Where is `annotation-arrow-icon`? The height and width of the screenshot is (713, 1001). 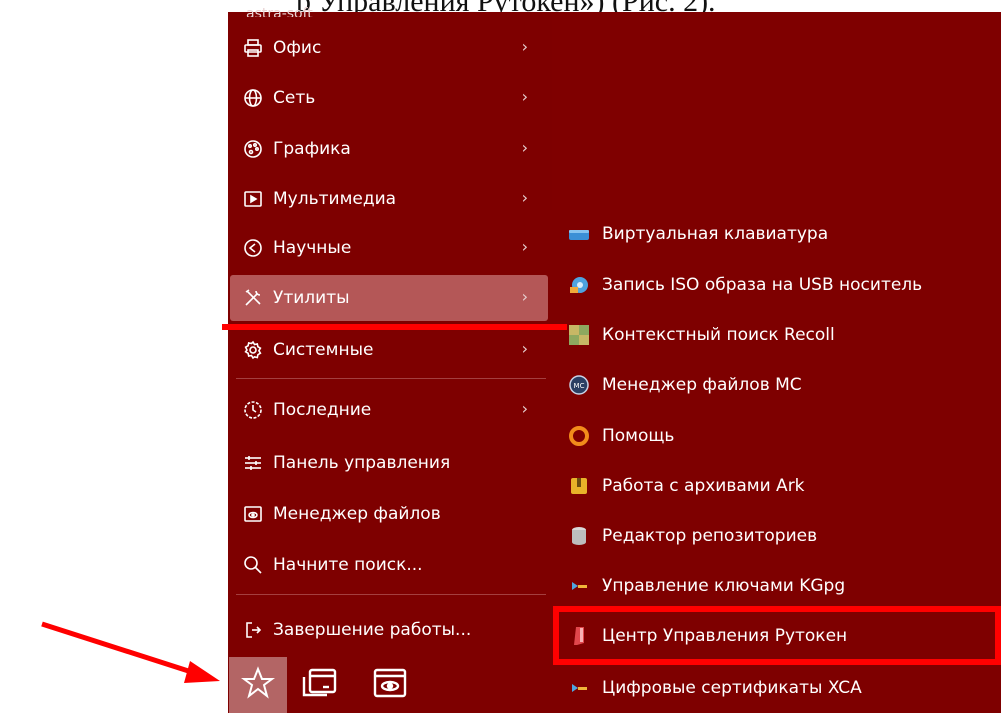
annotation-arrow-icon is located at coordinates (130, 652).